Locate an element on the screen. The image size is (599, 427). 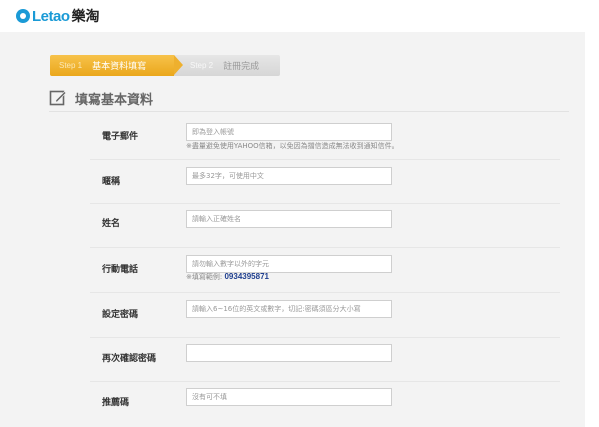
mobile-field is located at coordinates (289, 264).